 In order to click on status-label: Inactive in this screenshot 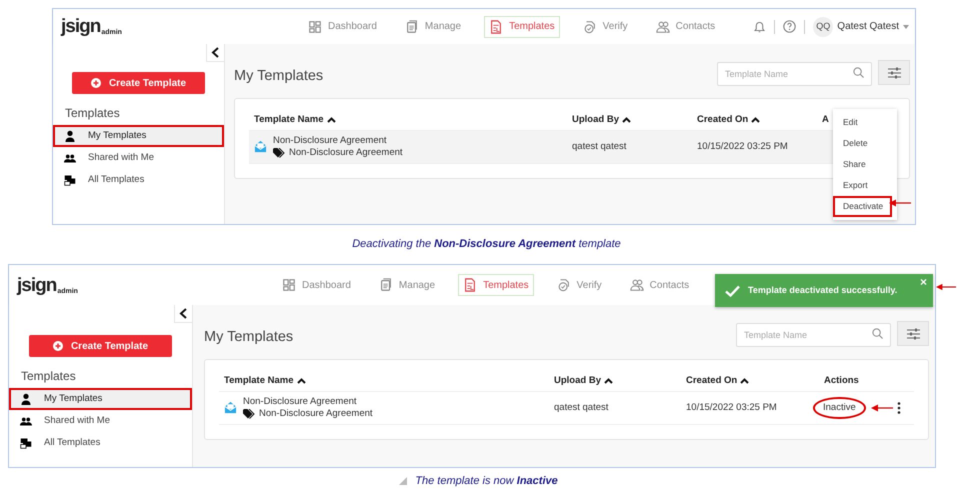, I will do `click(839, 407)`.